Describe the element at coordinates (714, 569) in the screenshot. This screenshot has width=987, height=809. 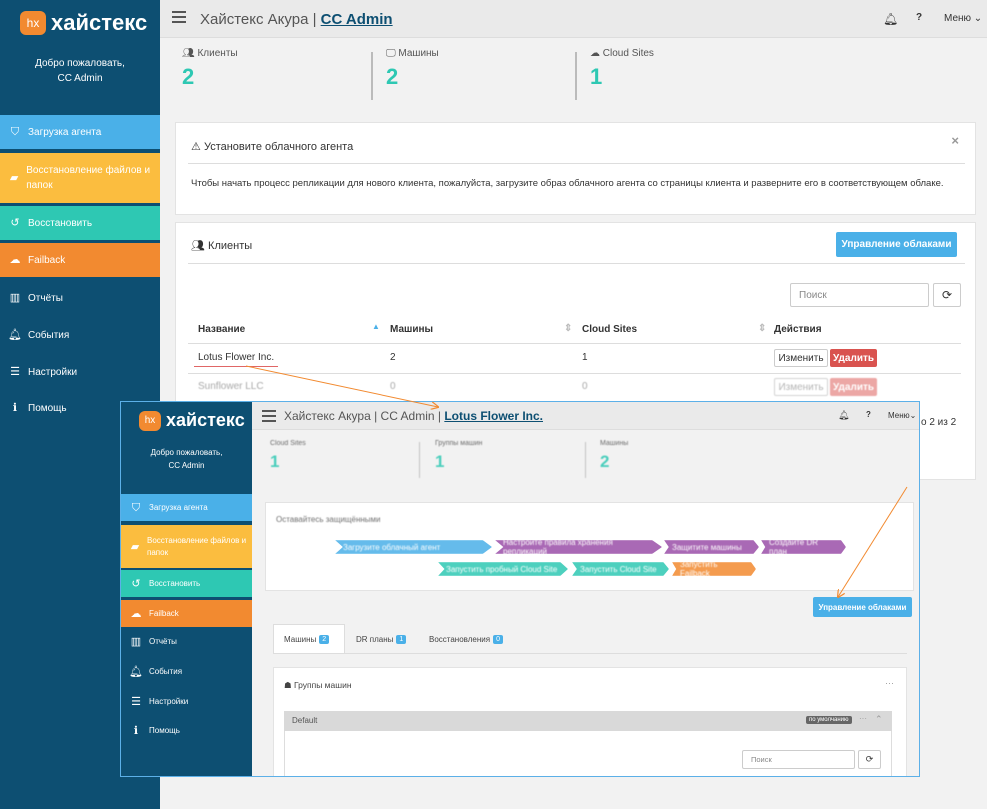
I see `setup-step: Запустить Failback` at that location.